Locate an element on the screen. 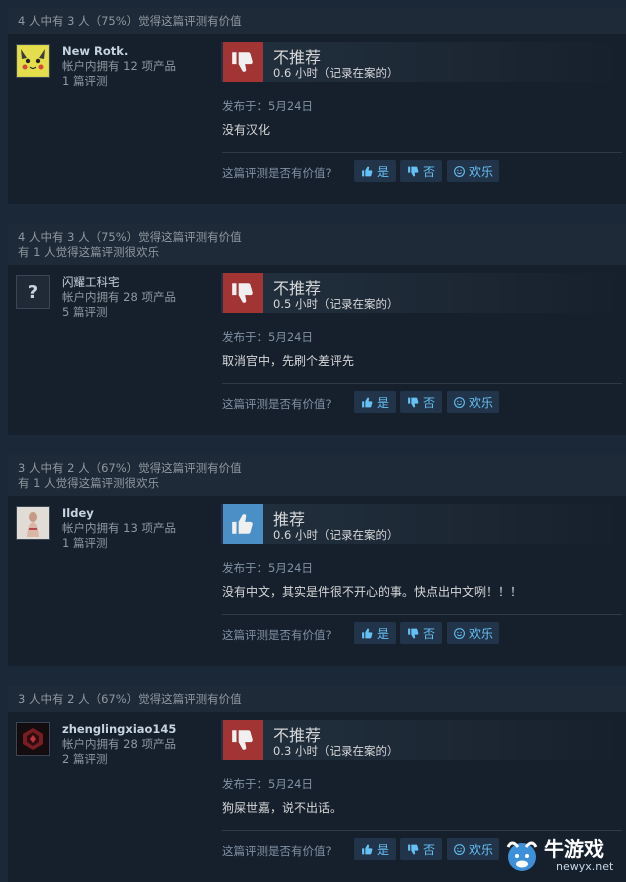  review-text: 没有中文，其实是件很不开心的事。快点出中文咧！！！ is located at coordinates (372, 592).